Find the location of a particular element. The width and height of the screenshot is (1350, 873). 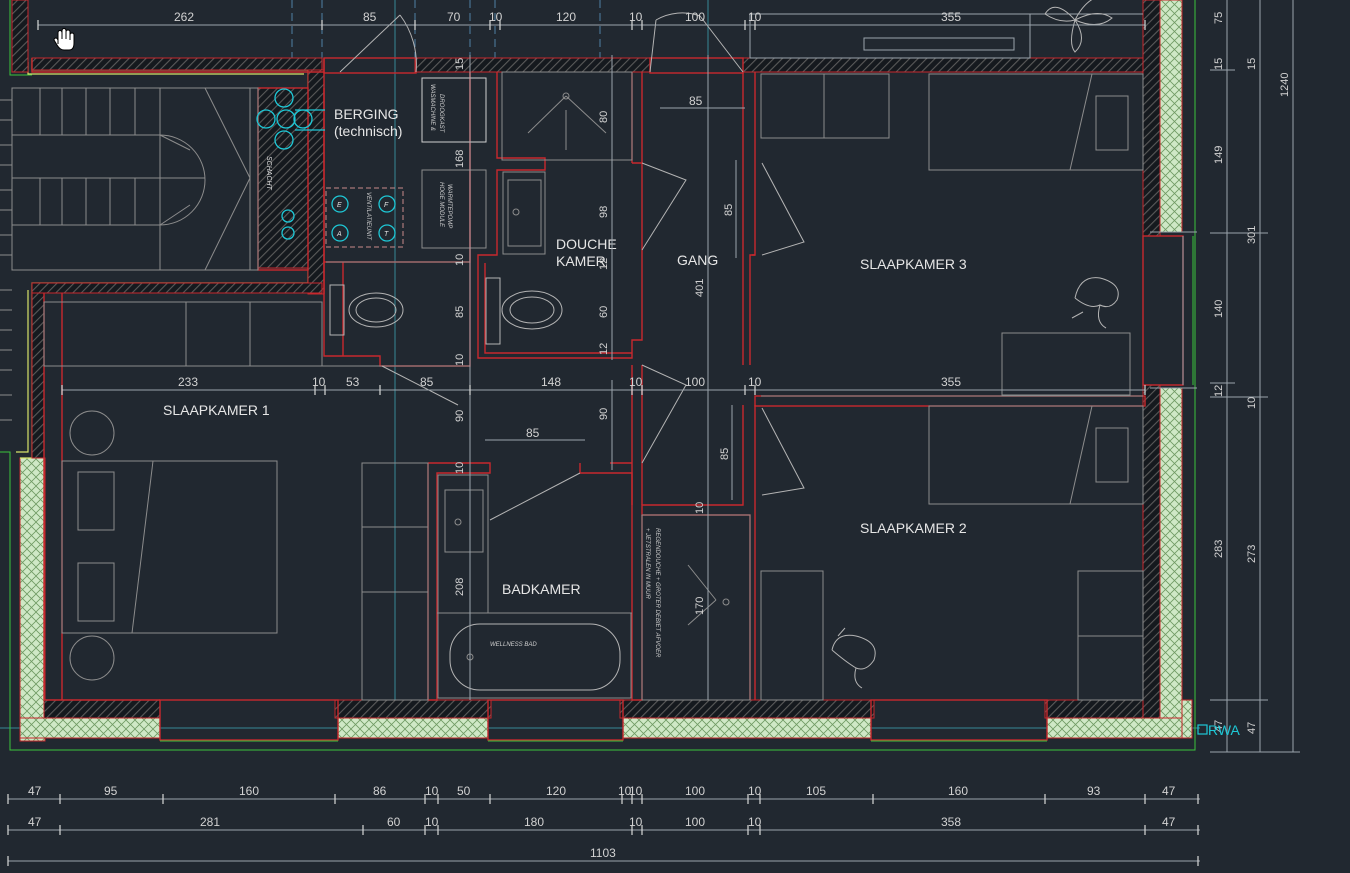

dim-vert-7: 60 is located at coordinates (604, 312).